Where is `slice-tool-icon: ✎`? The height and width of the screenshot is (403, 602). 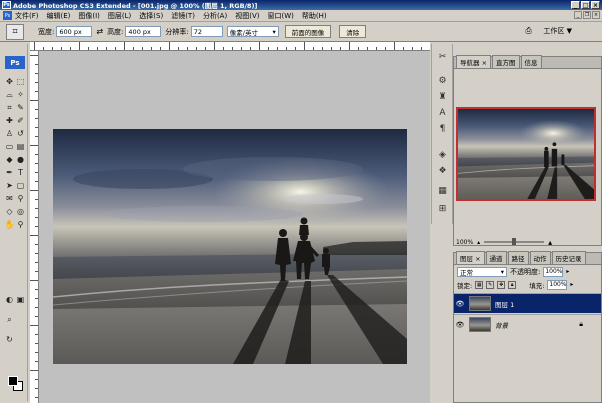
slice-tool-icon: ✎ is located at coordinates (20, 107).